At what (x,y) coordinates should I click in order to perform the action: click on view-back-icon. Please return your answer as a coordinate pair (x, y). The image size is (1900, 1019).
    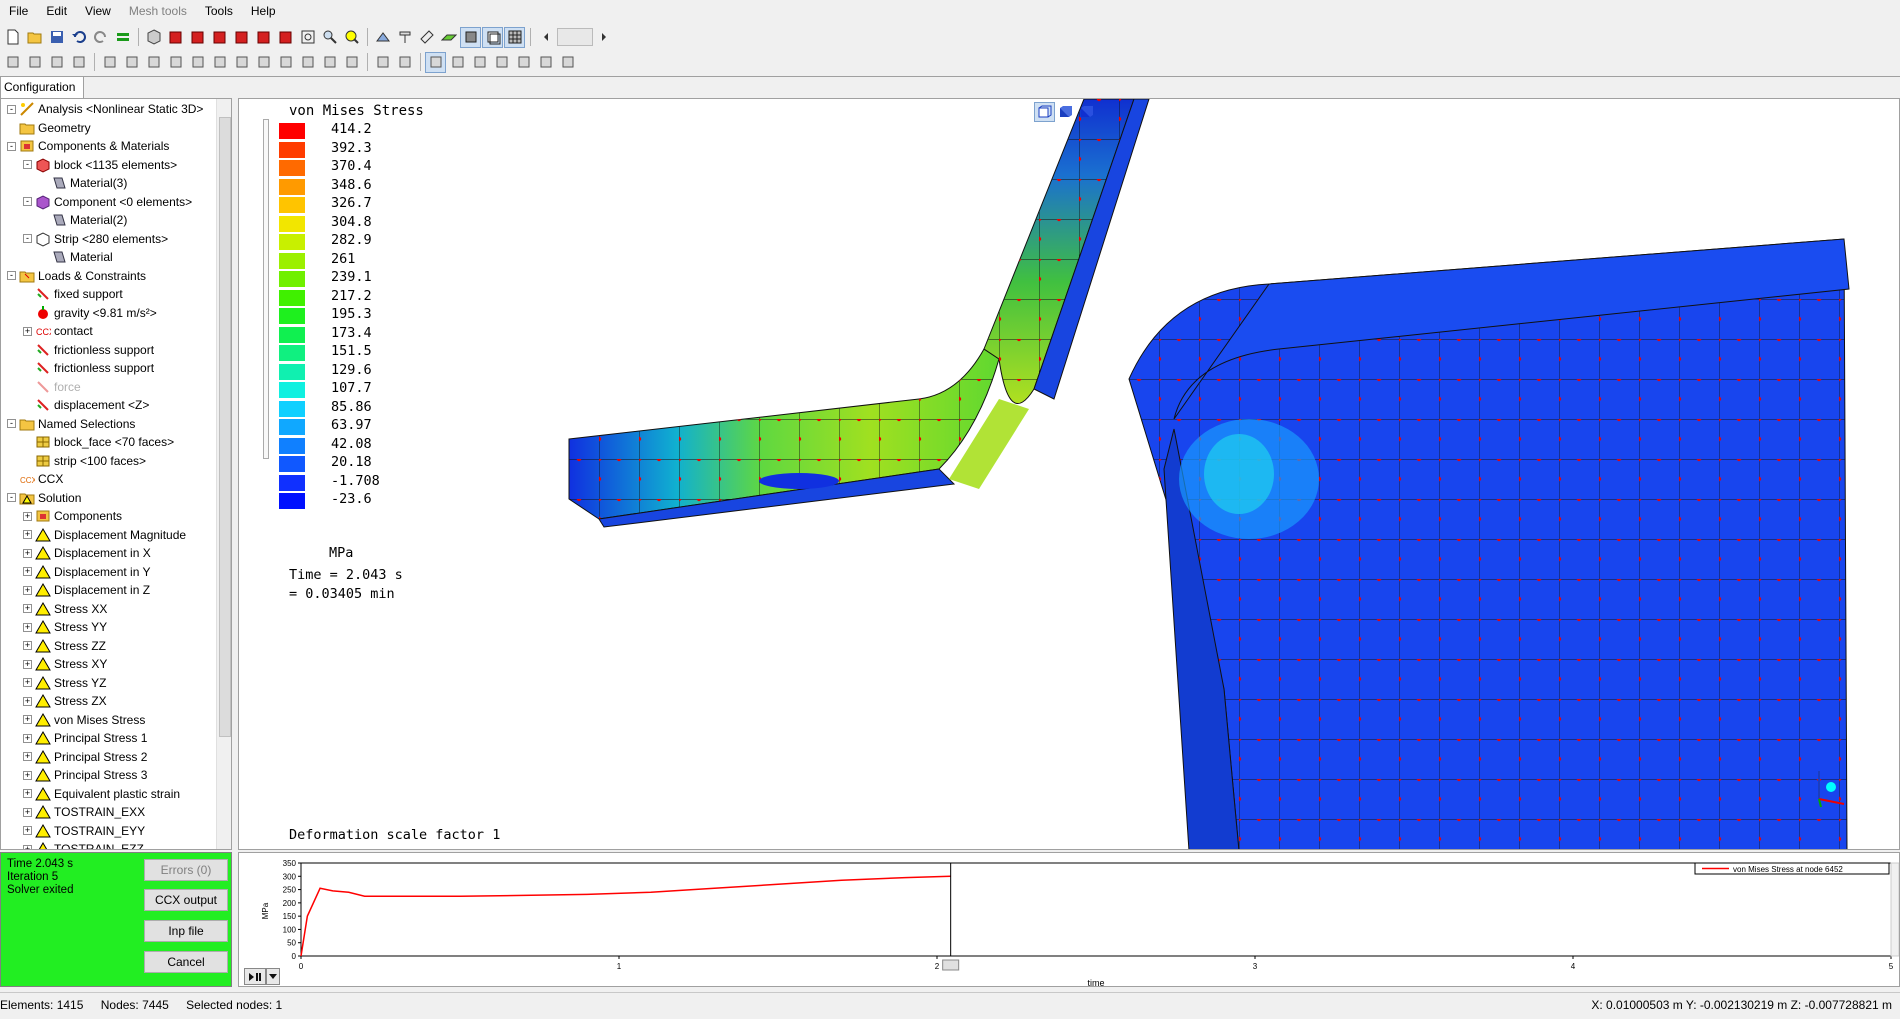
    Looking at the image, I should click on (197, 37).